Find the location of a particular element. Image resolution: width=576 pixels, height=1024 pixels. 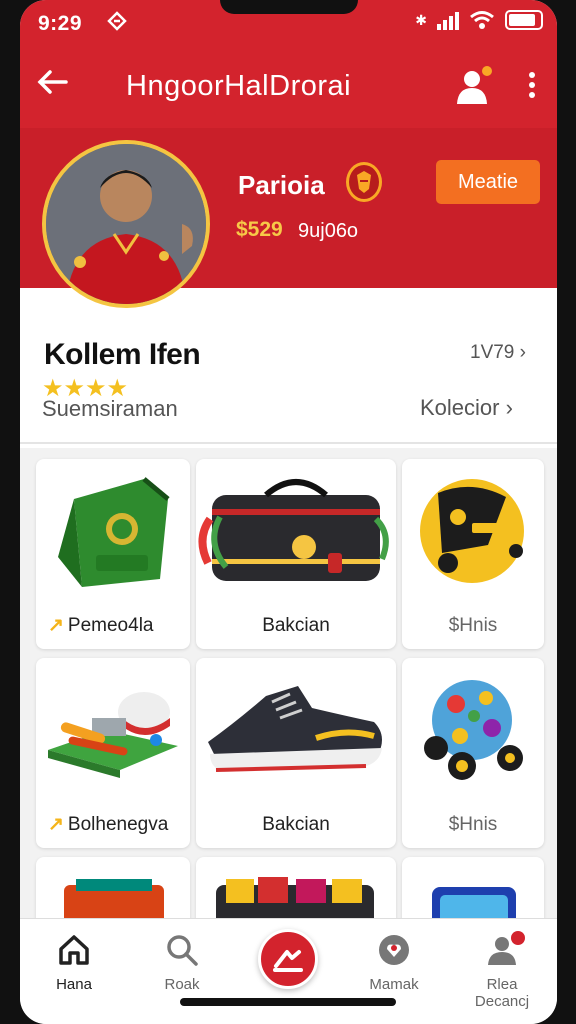

collection-count-link: 1V79 › is located at coordinates (498, 353).